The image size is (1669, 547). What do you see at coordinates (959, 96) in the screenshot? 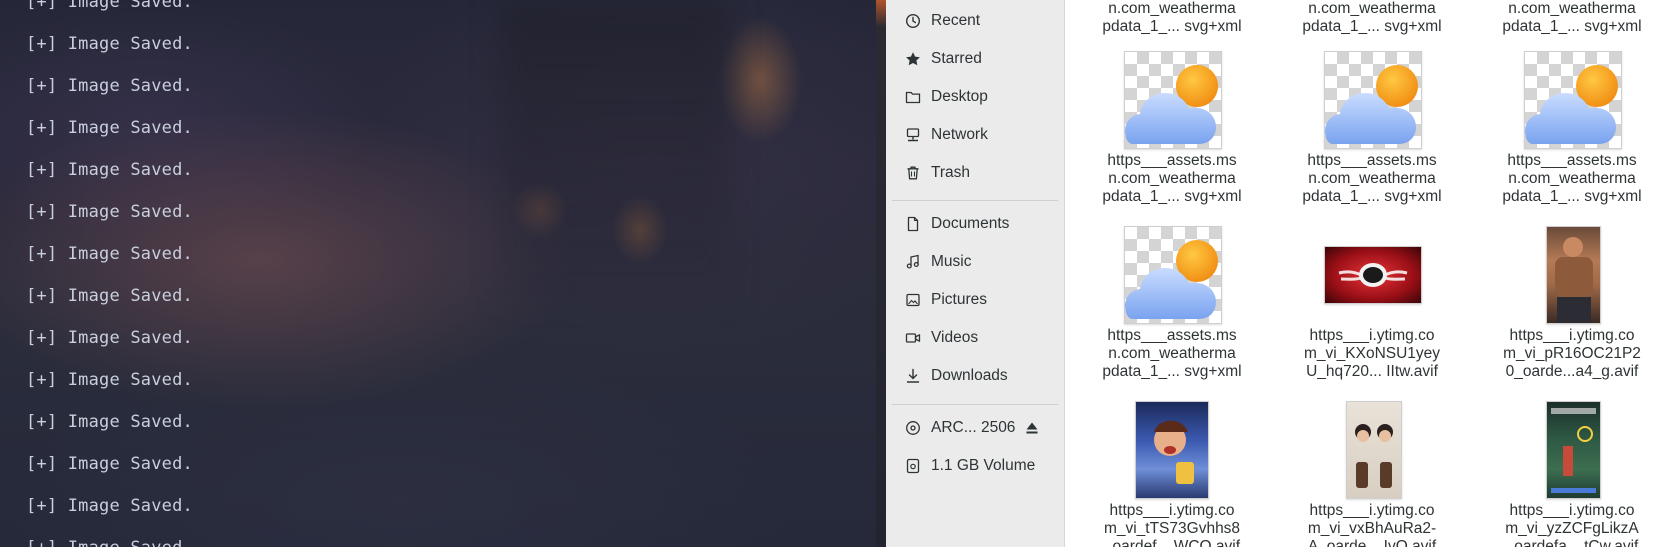
I see `sidebar-item-label: Desktop` at bounding box center [959, 96].